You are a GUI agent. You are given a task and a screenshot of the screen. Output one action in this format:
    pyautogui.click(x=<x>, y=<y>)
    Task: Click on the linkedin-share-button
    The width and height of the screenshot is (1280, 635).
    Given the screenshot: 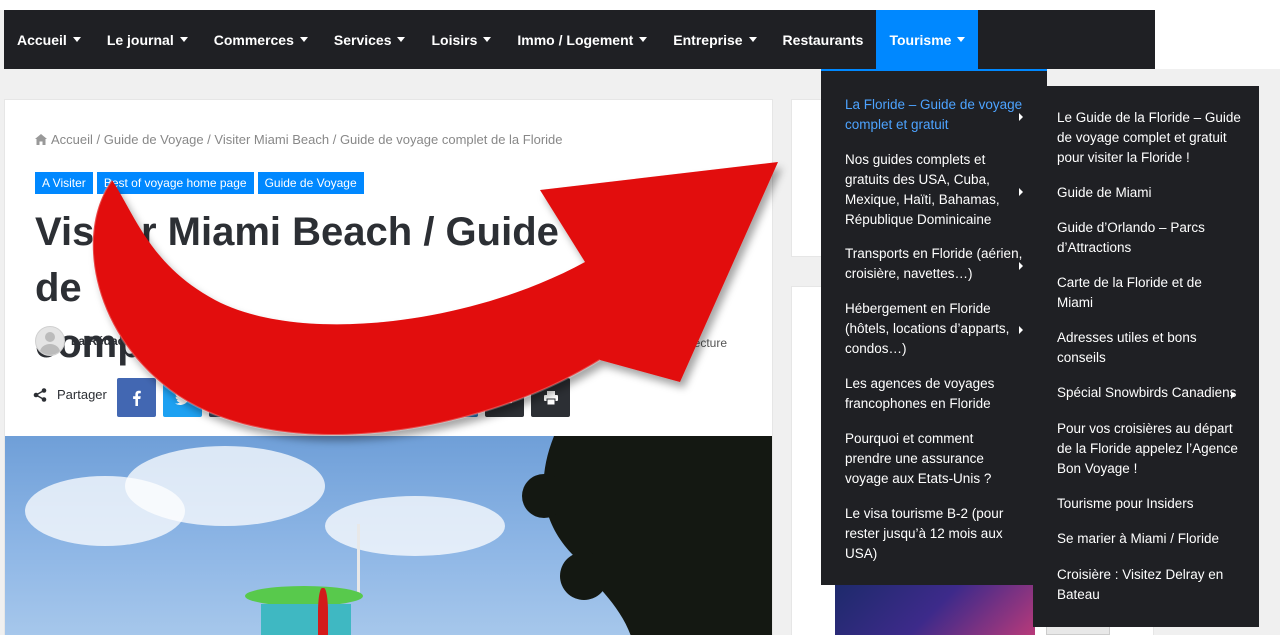 What is the action you would take?
    pyautogui.click(x=366, y=397)
    